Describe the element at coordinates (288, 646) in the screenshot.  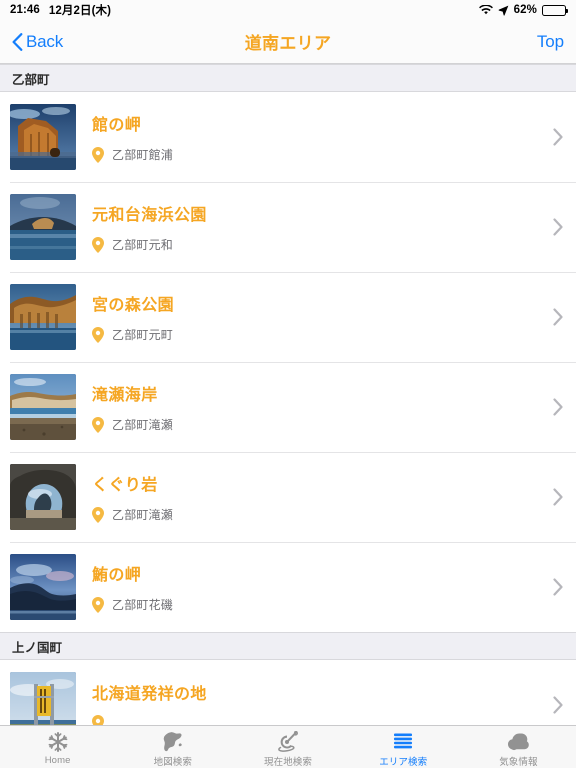
I see `section-header: 上ノ国町` at that location.